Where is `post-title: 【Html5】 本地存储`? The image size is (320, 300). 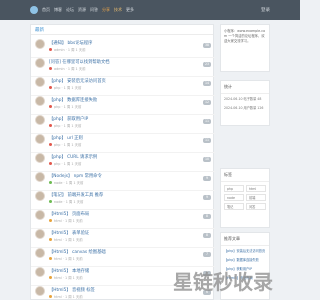 post-title: 【Html5】 本地存储 is located at coordinates (69, 271).